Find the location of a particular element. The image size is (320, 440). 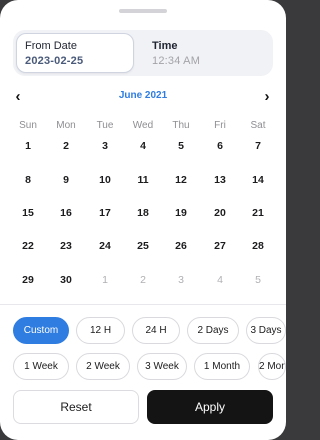

from-date-value: 2023-02-25 is located at coordinates (54, 61).